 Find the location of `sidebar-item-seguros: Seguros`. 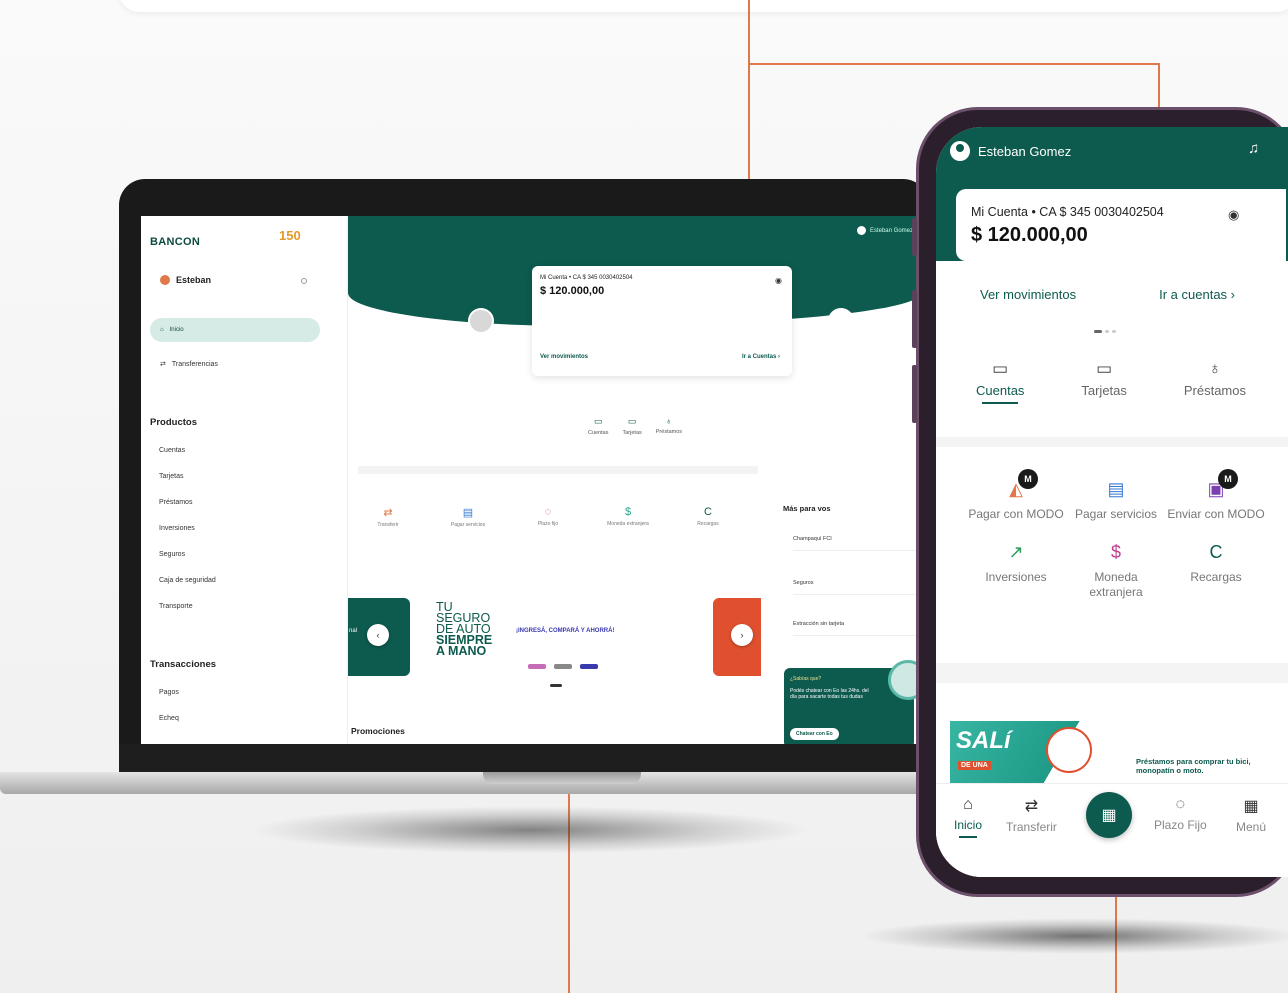

sidebar-item-seguros: Seguros is located at coordinates (172, 554).